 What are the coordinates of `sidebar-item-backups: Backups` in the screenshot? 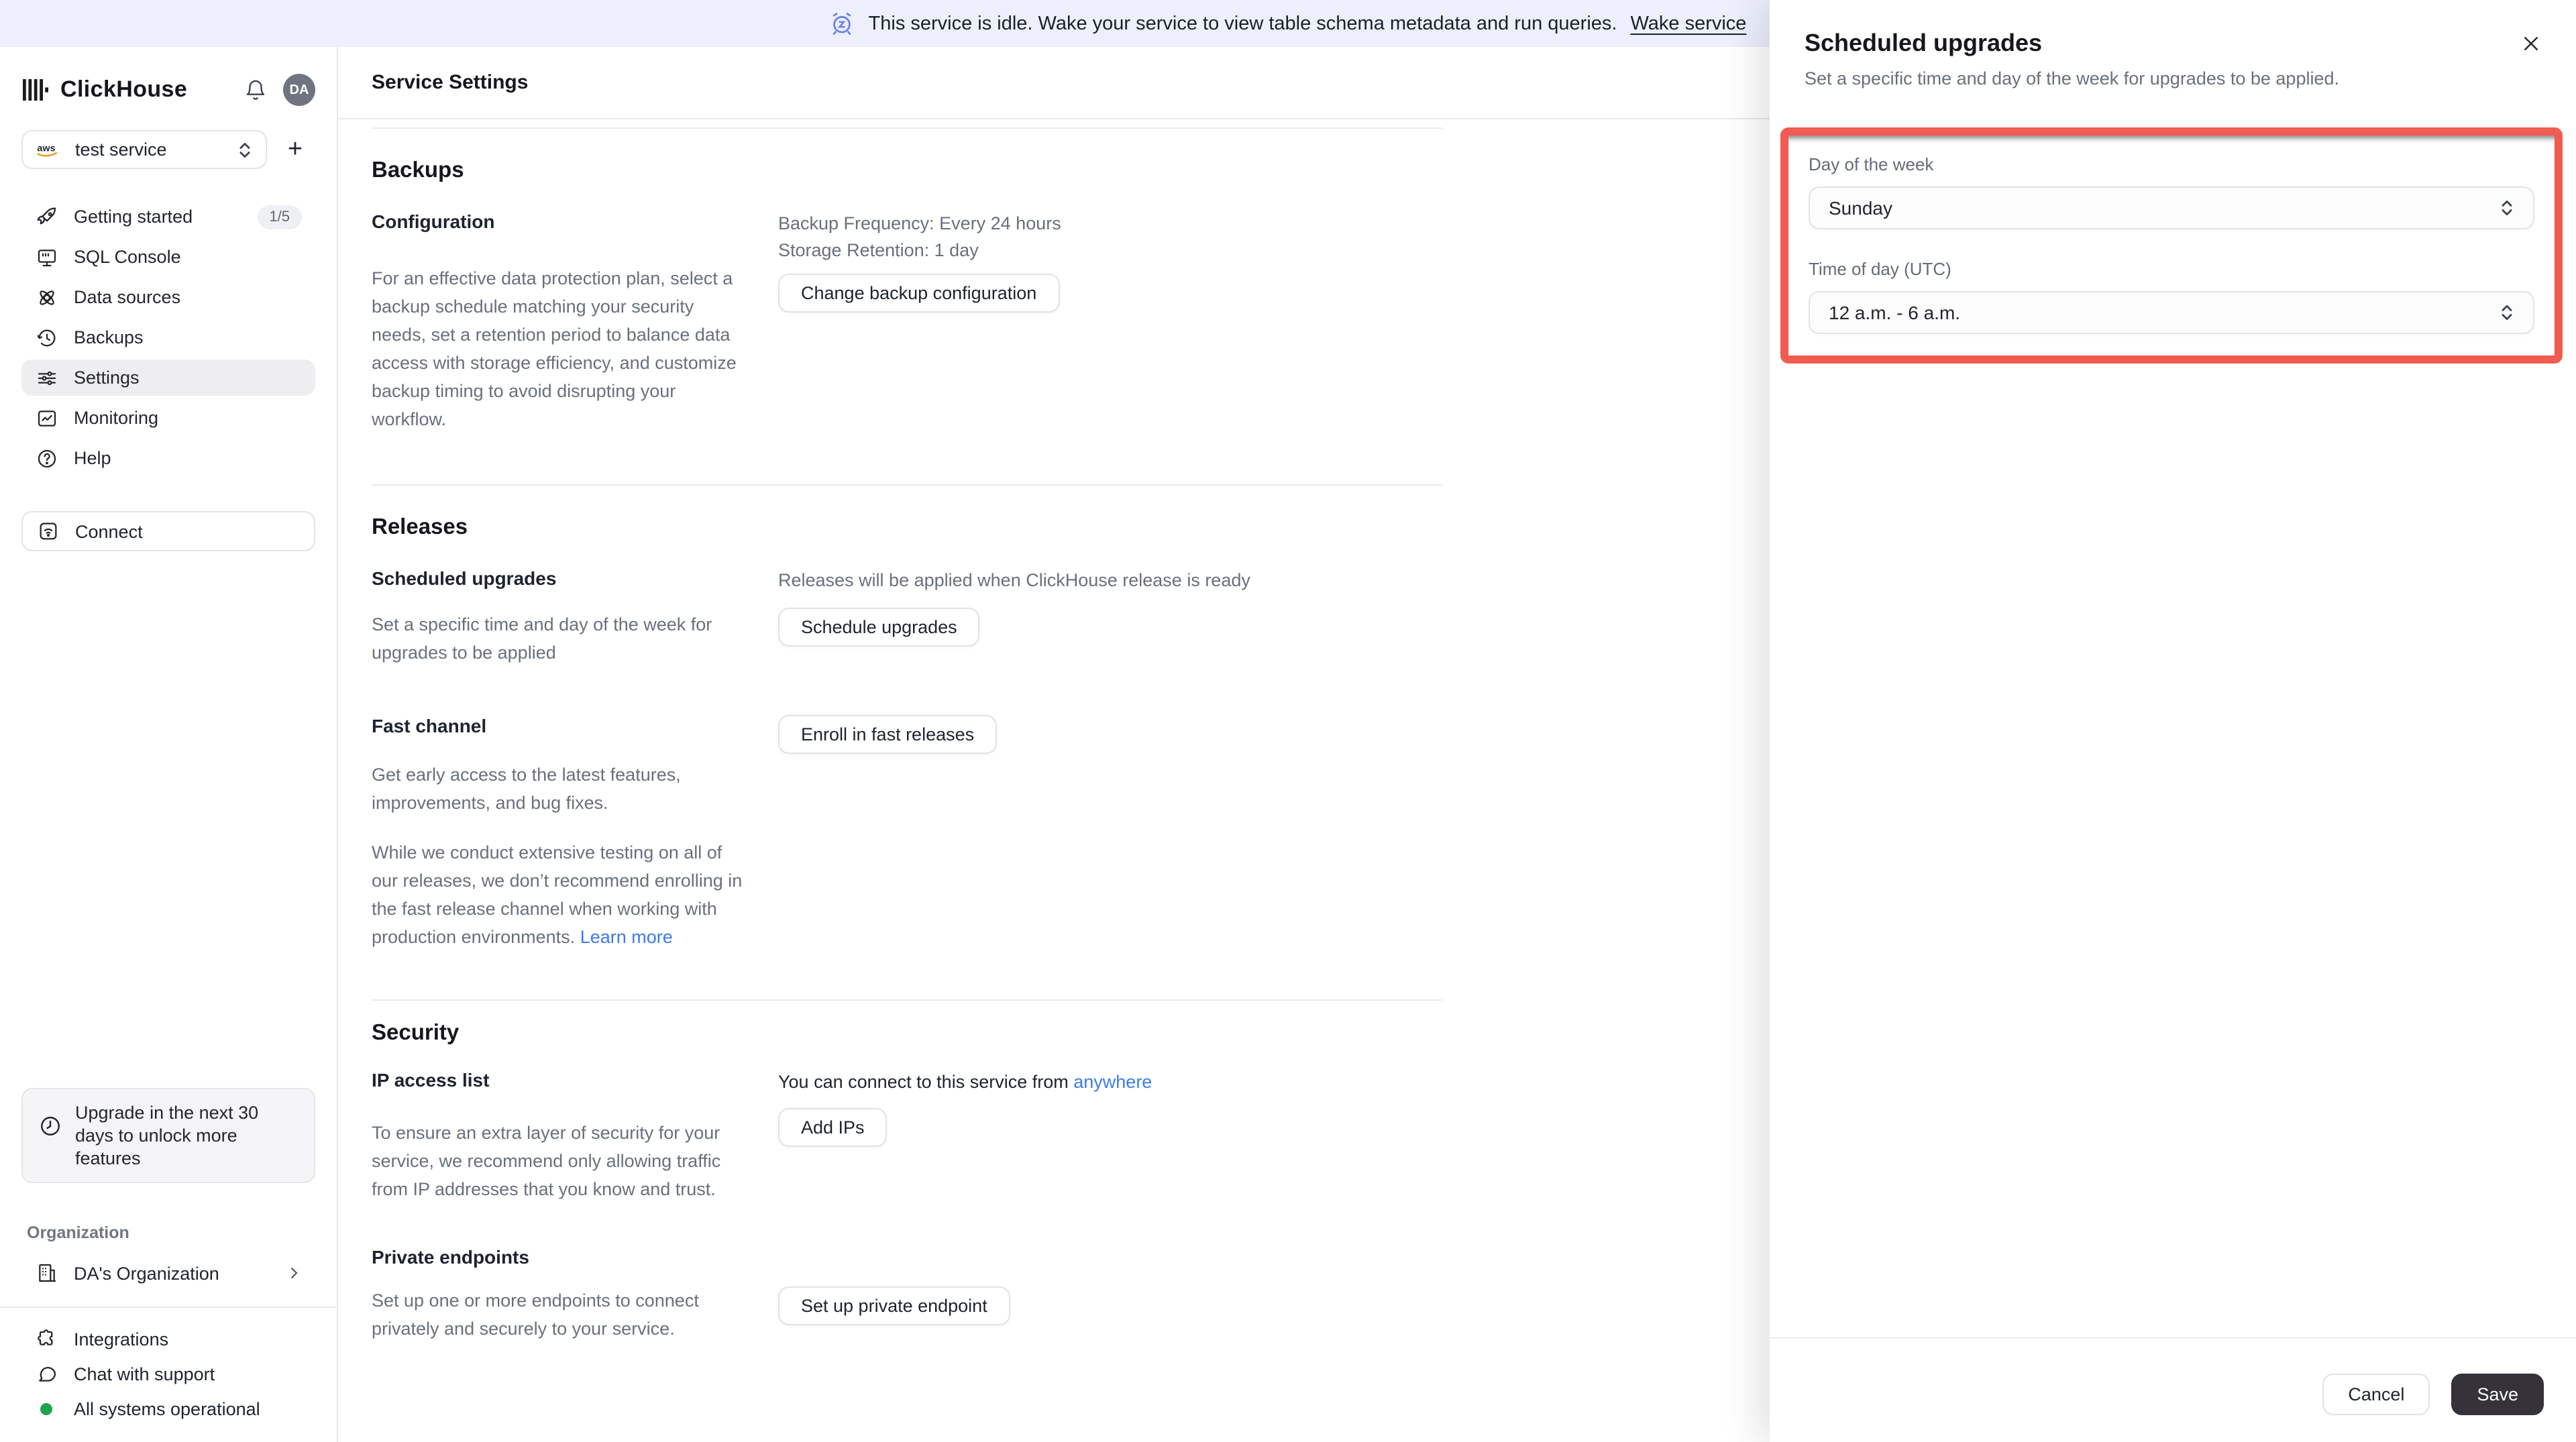 It's located at (168, 337).